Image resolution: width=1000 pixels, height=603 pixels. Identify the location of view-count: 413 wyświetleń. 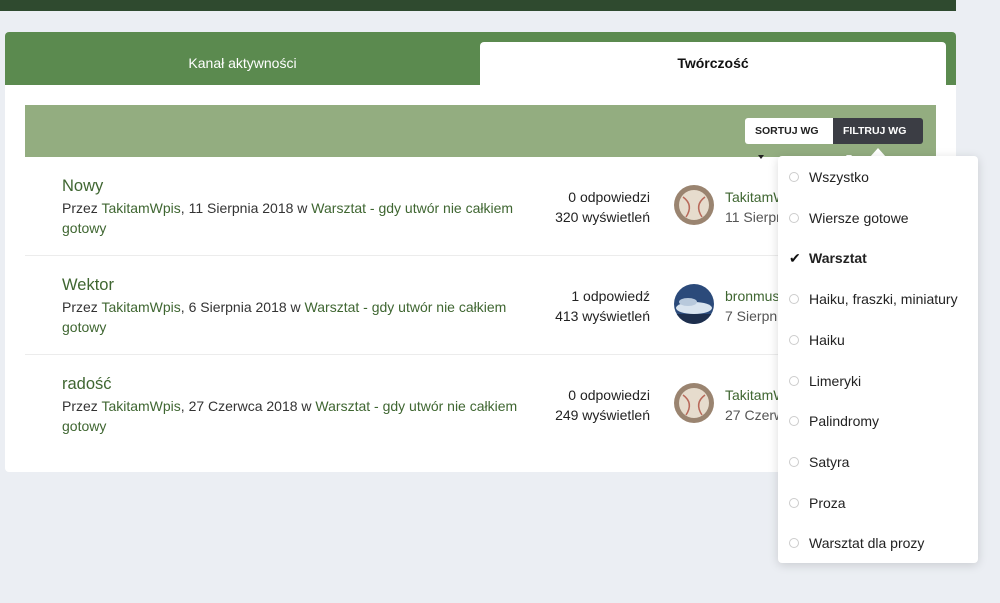
(602, 316).